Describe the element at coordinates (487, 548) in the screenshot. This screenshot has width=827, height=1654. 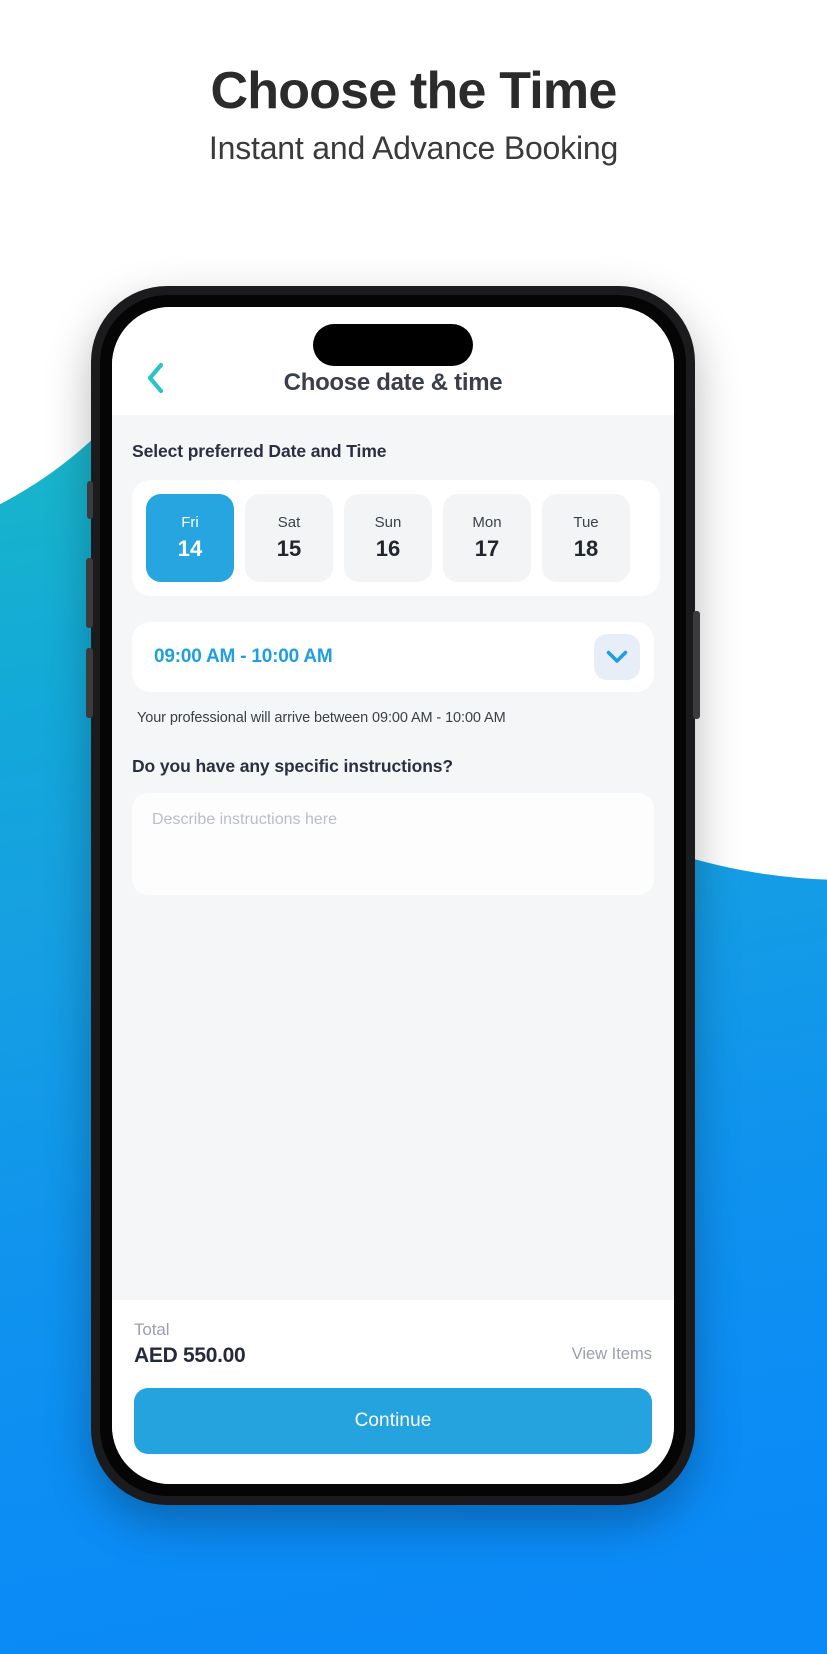
I see `date-chip-day: 17` at that location.